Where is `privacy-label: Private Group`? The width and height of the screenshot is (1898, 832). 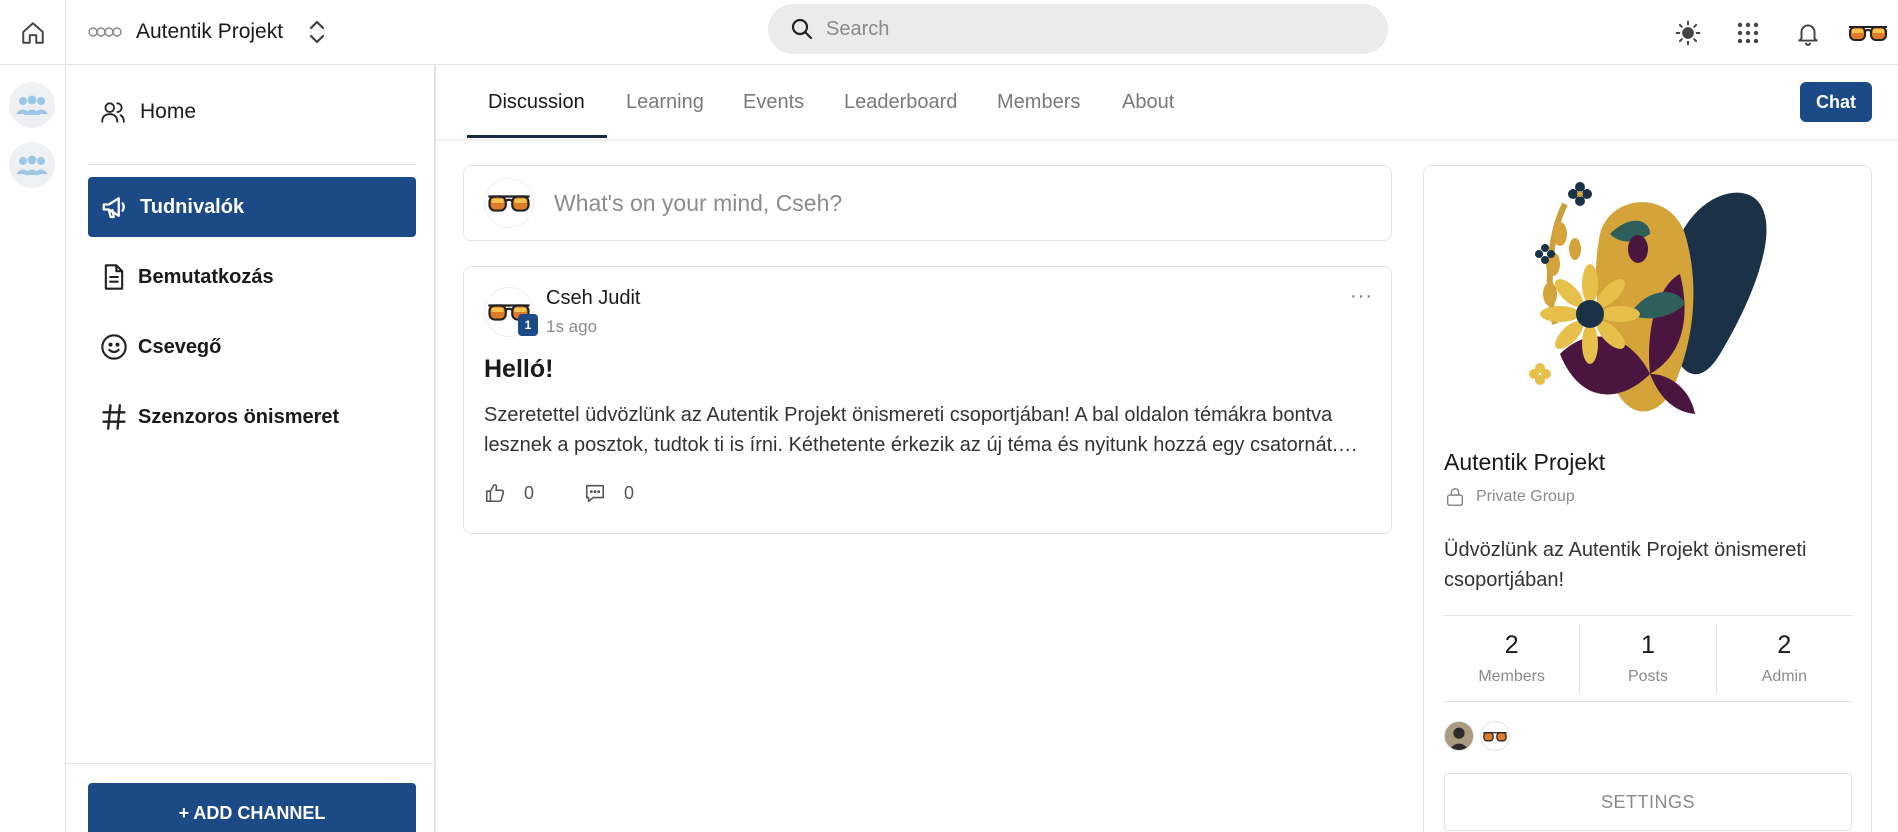 privacy-label: Private Group is located at coordinates (1525, 496).